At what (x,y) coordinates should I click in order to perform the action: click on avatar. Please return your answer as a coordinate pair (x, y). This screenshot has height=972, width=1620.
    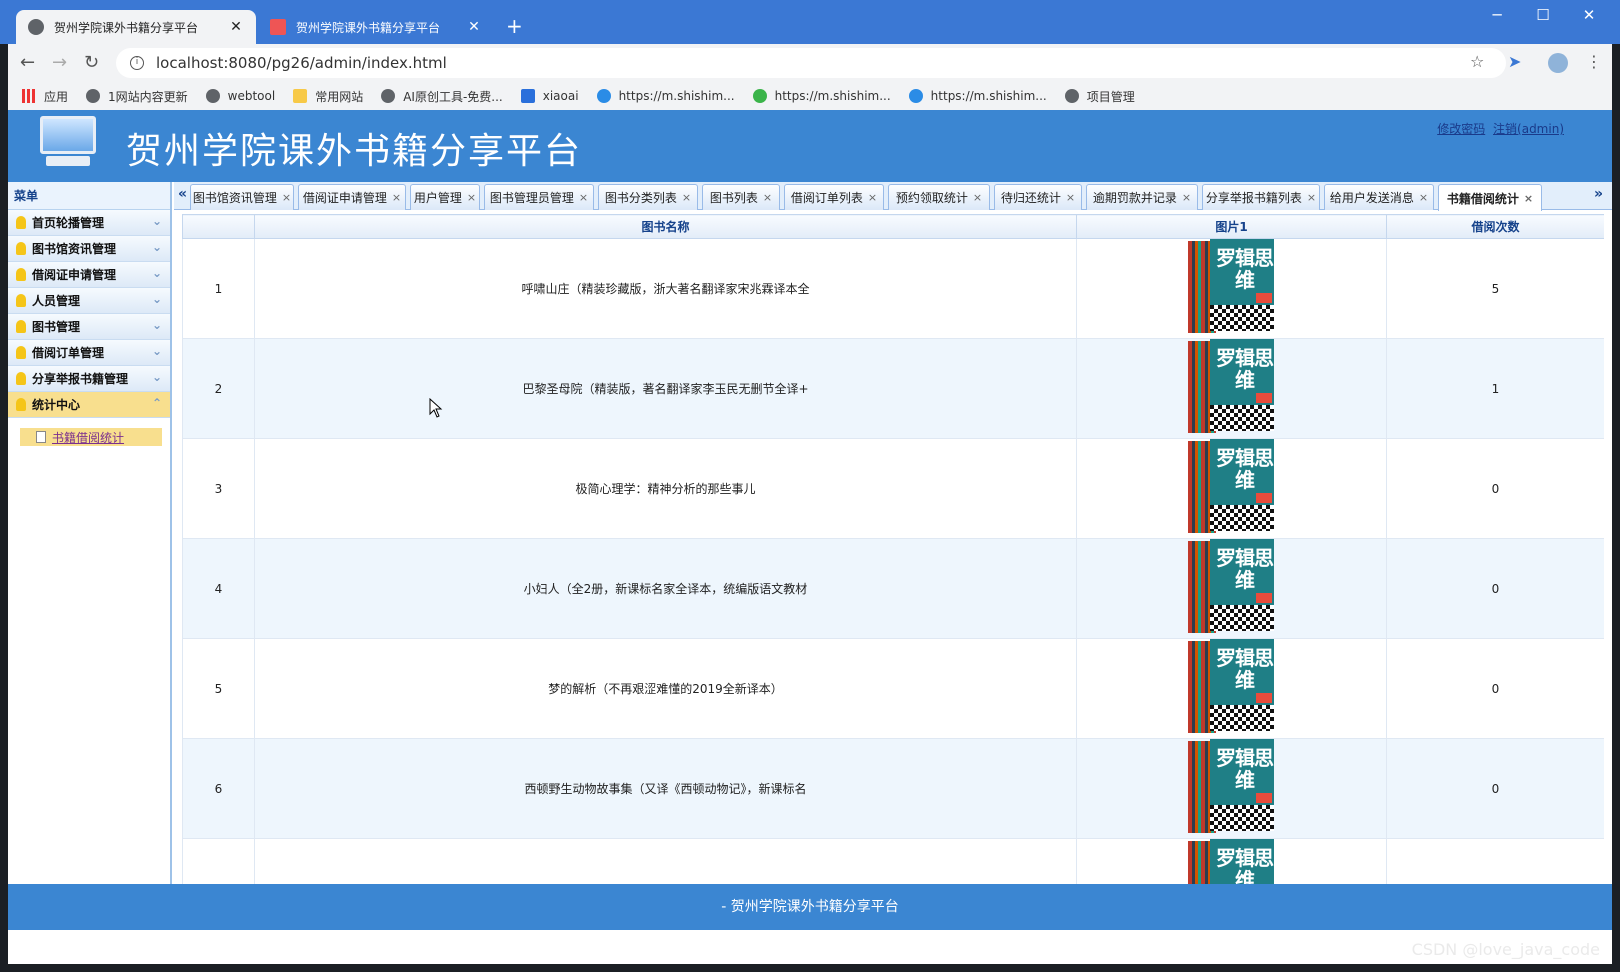
    Looking at the image, I should click on (1558, 63).